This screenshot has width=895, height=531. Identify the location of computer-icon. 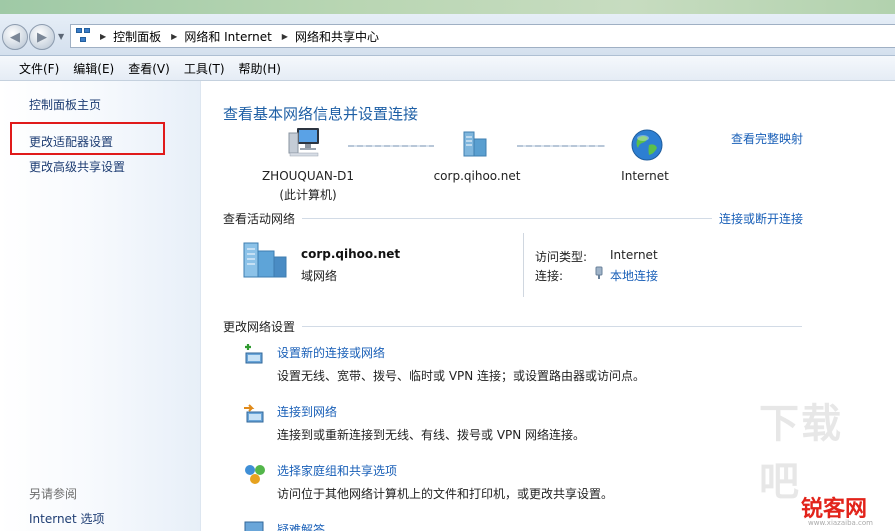
(305, 143).